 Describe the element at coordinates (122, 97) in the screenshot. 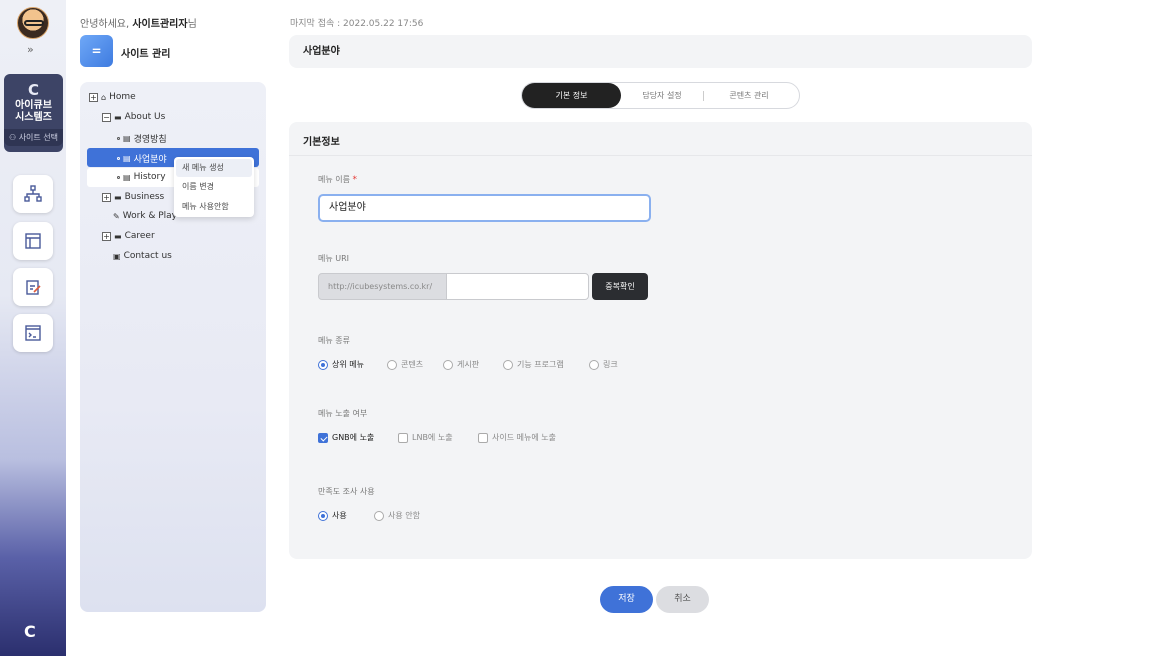

I see `tree-node-label: Home` at that location.